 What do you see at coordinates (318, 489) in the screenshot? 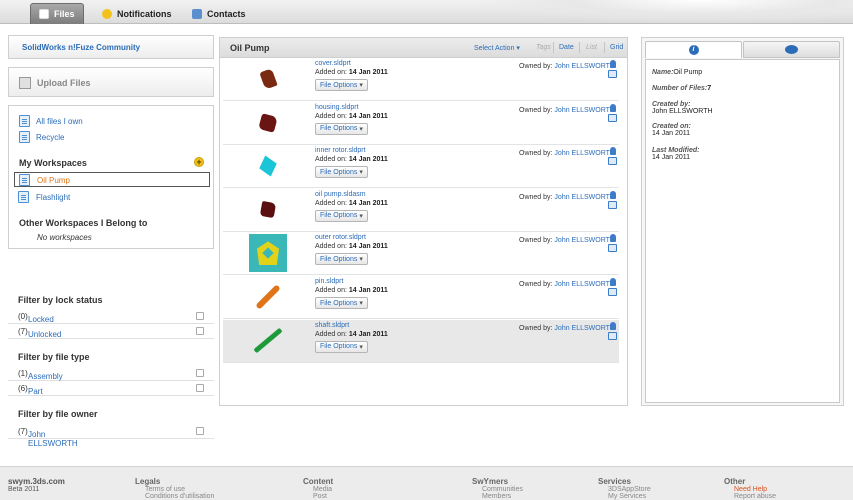
I see `footer-link: Media` at bounding box center [318, 489].